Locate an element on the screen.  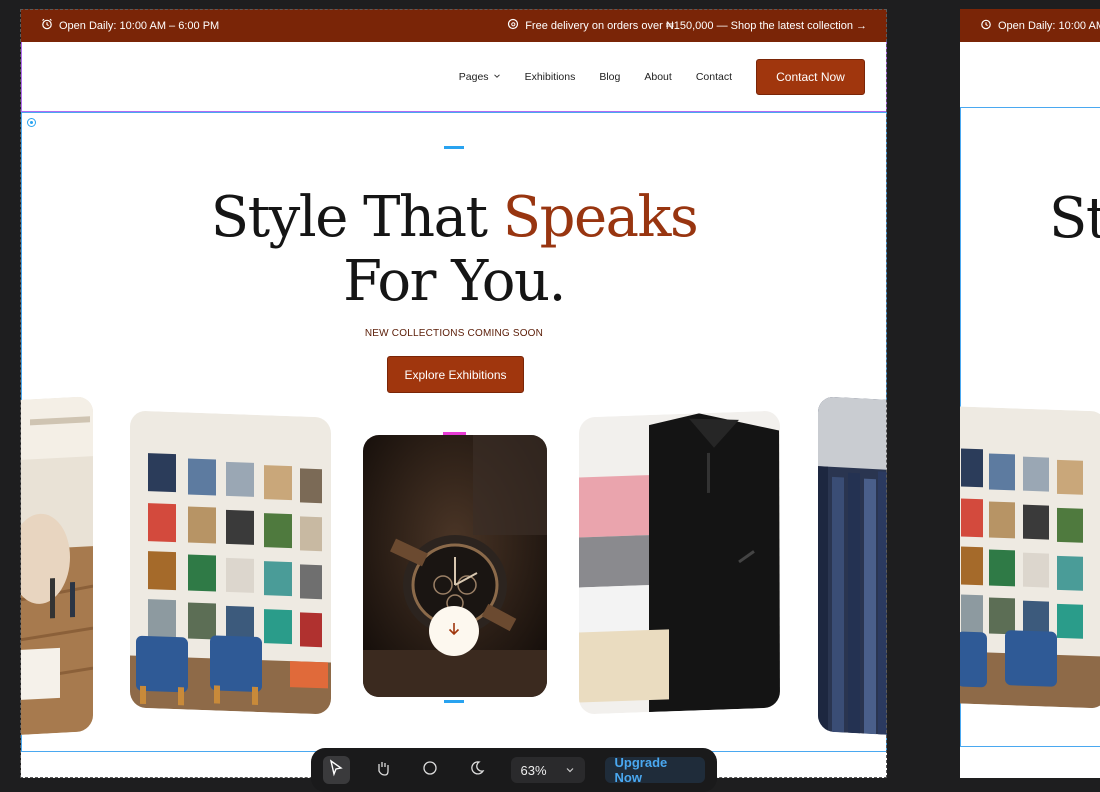
selection-handle-top is located at coordinates (454, 147).